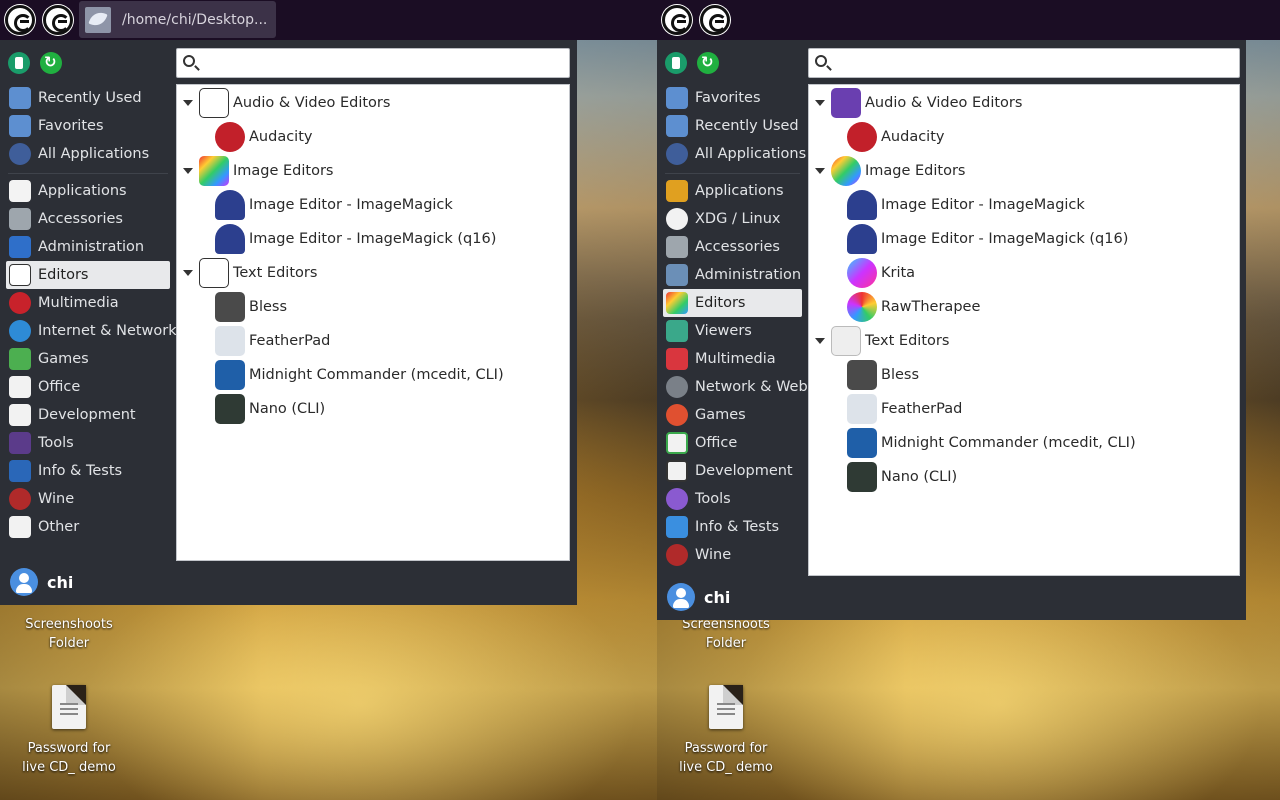 This screenshot has height=800, width=1280. What do you see at coordinates (312, 103) in the screenshot?
I see `group-label: Audio & Video Editors` at bounding box center [312, 103].